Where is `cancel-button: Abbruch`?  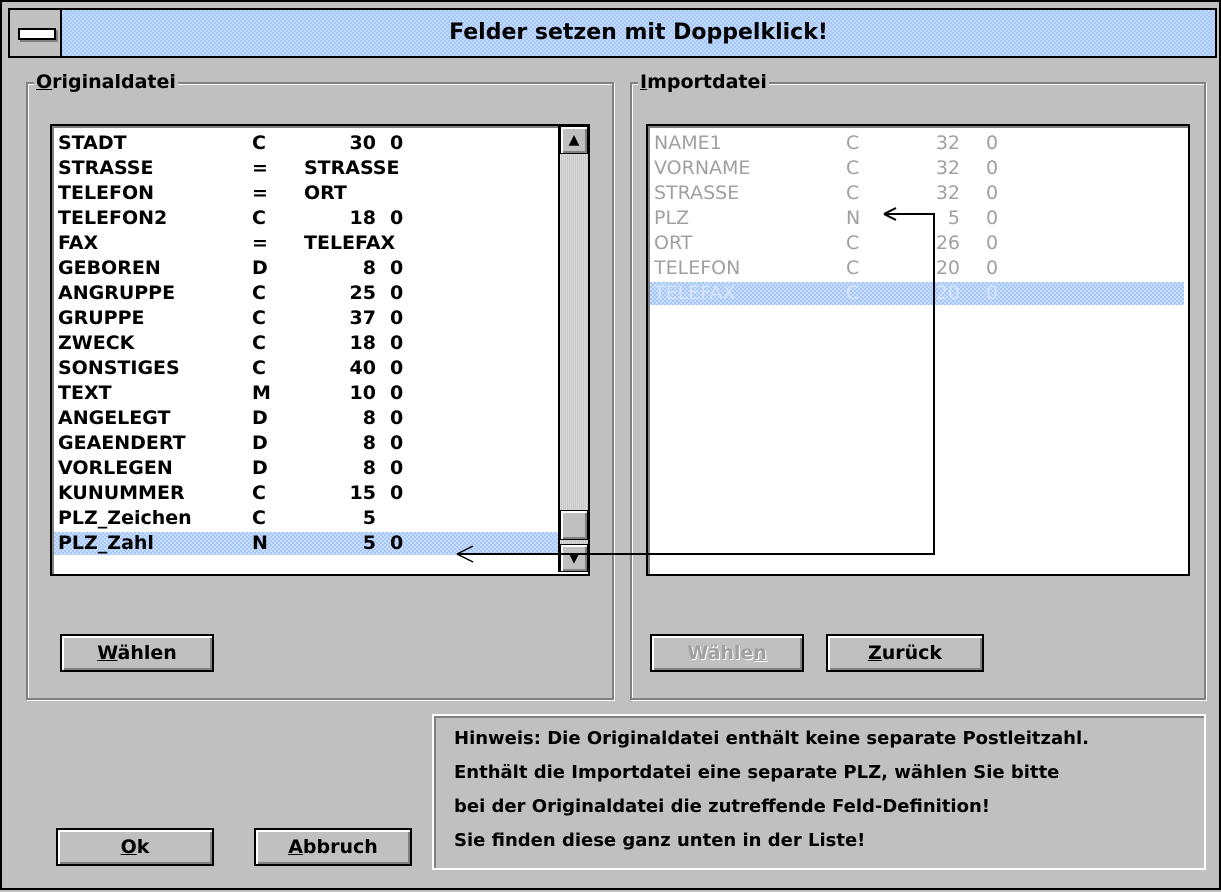 cancel-button: Abbruch is located at coordinates (333, 847).